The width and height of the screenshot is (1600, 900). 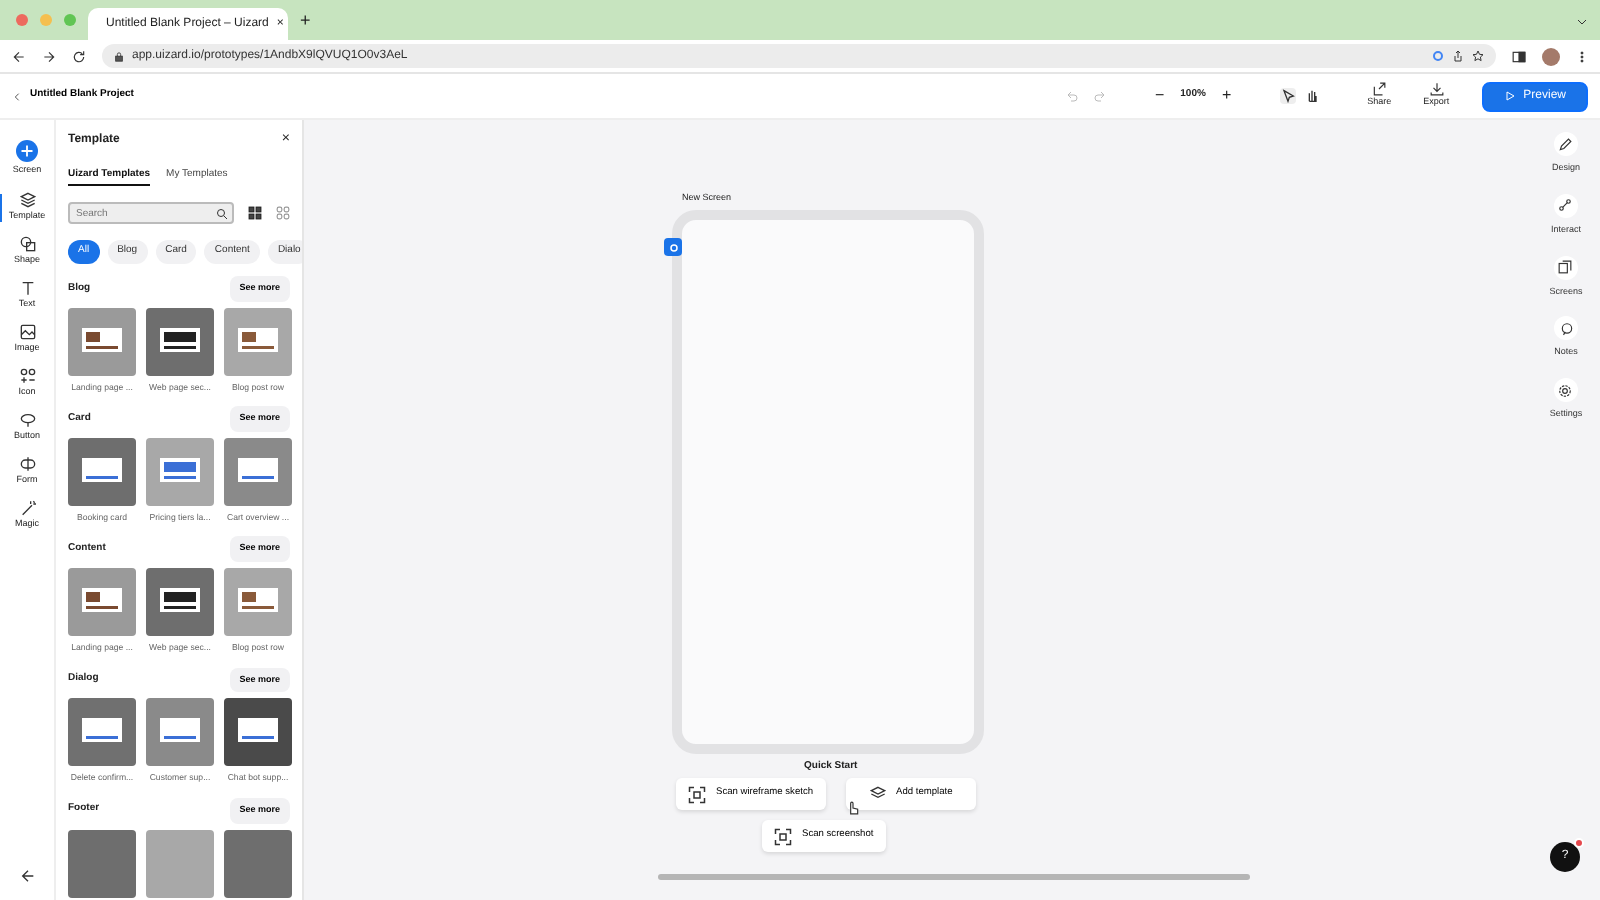 I want to click on avatar-icon, so click(x=1551, y=56).